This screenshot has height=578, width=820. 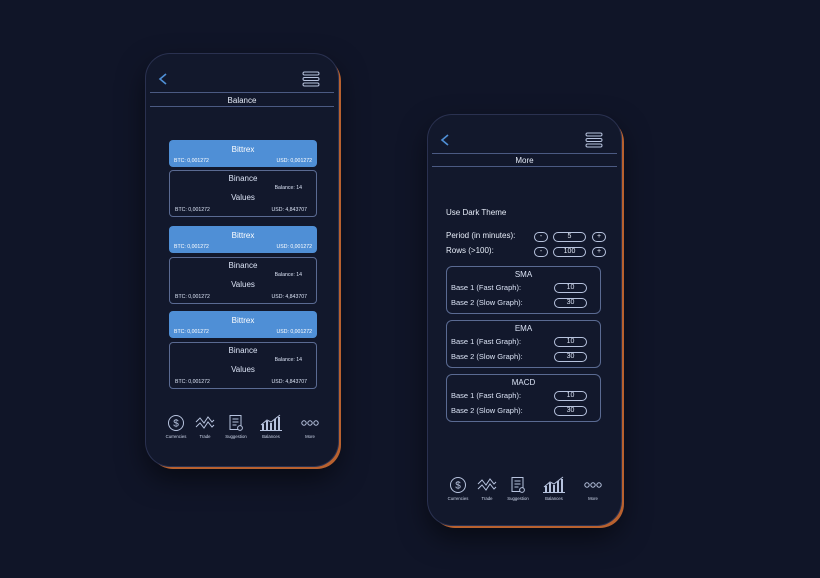 I want to click on dark-theme-toggle: Use Dark Theme, so click(x=476, y=212).